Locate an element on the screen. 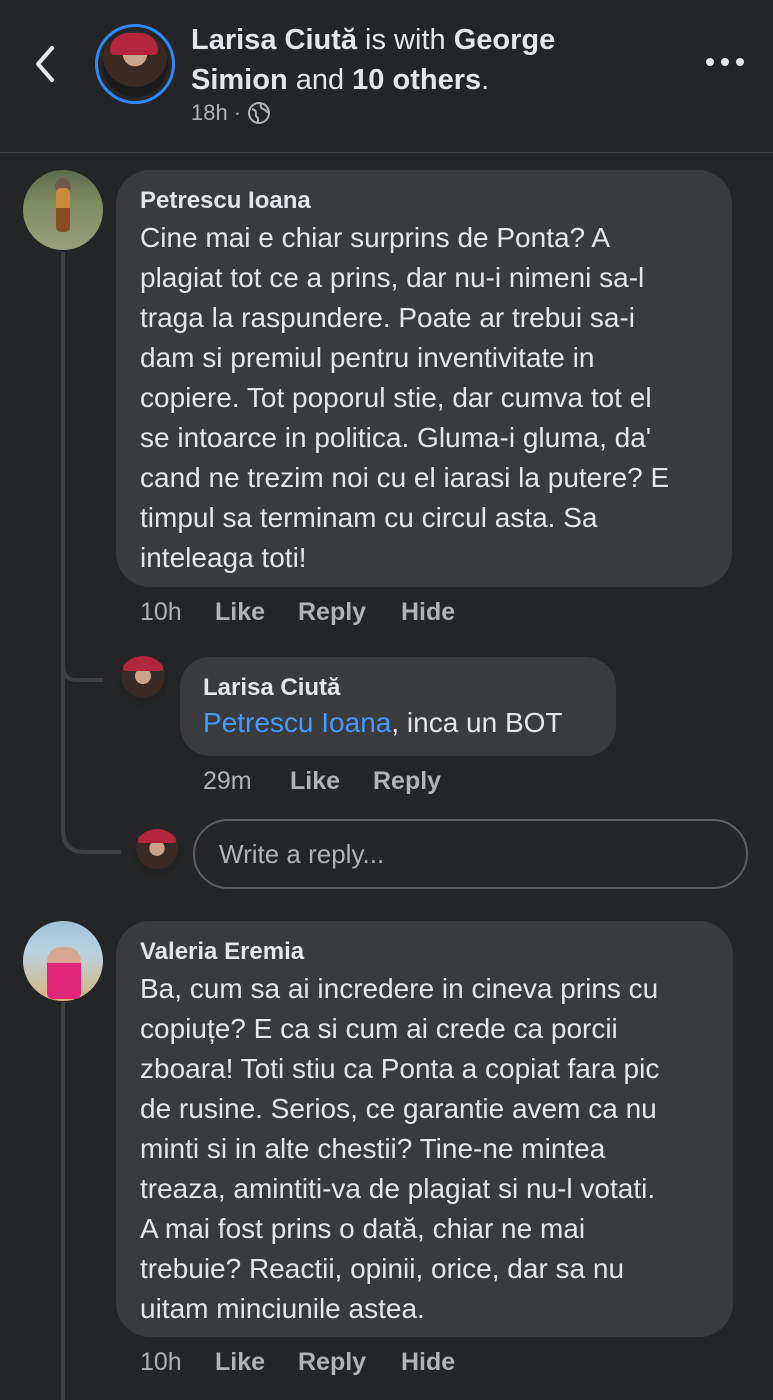 The width and height of the screenshot is (773, 1400). reply-body: , inca un BOT is located at coordinates (477, 722).